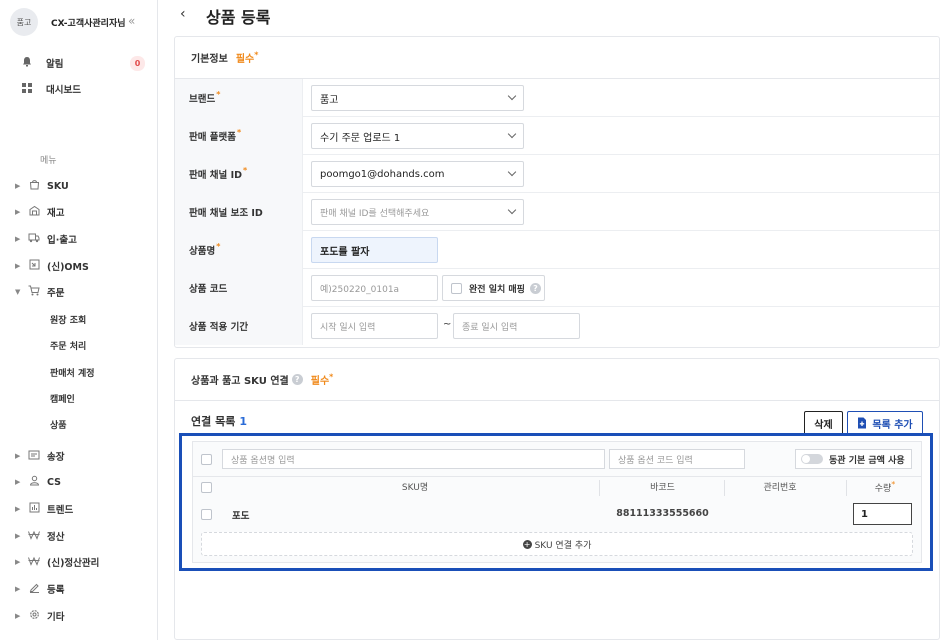 The width and height of the screenshot is (952, 640). I want to click on org-name: CX-고객사관리자님, so click(88, 23).